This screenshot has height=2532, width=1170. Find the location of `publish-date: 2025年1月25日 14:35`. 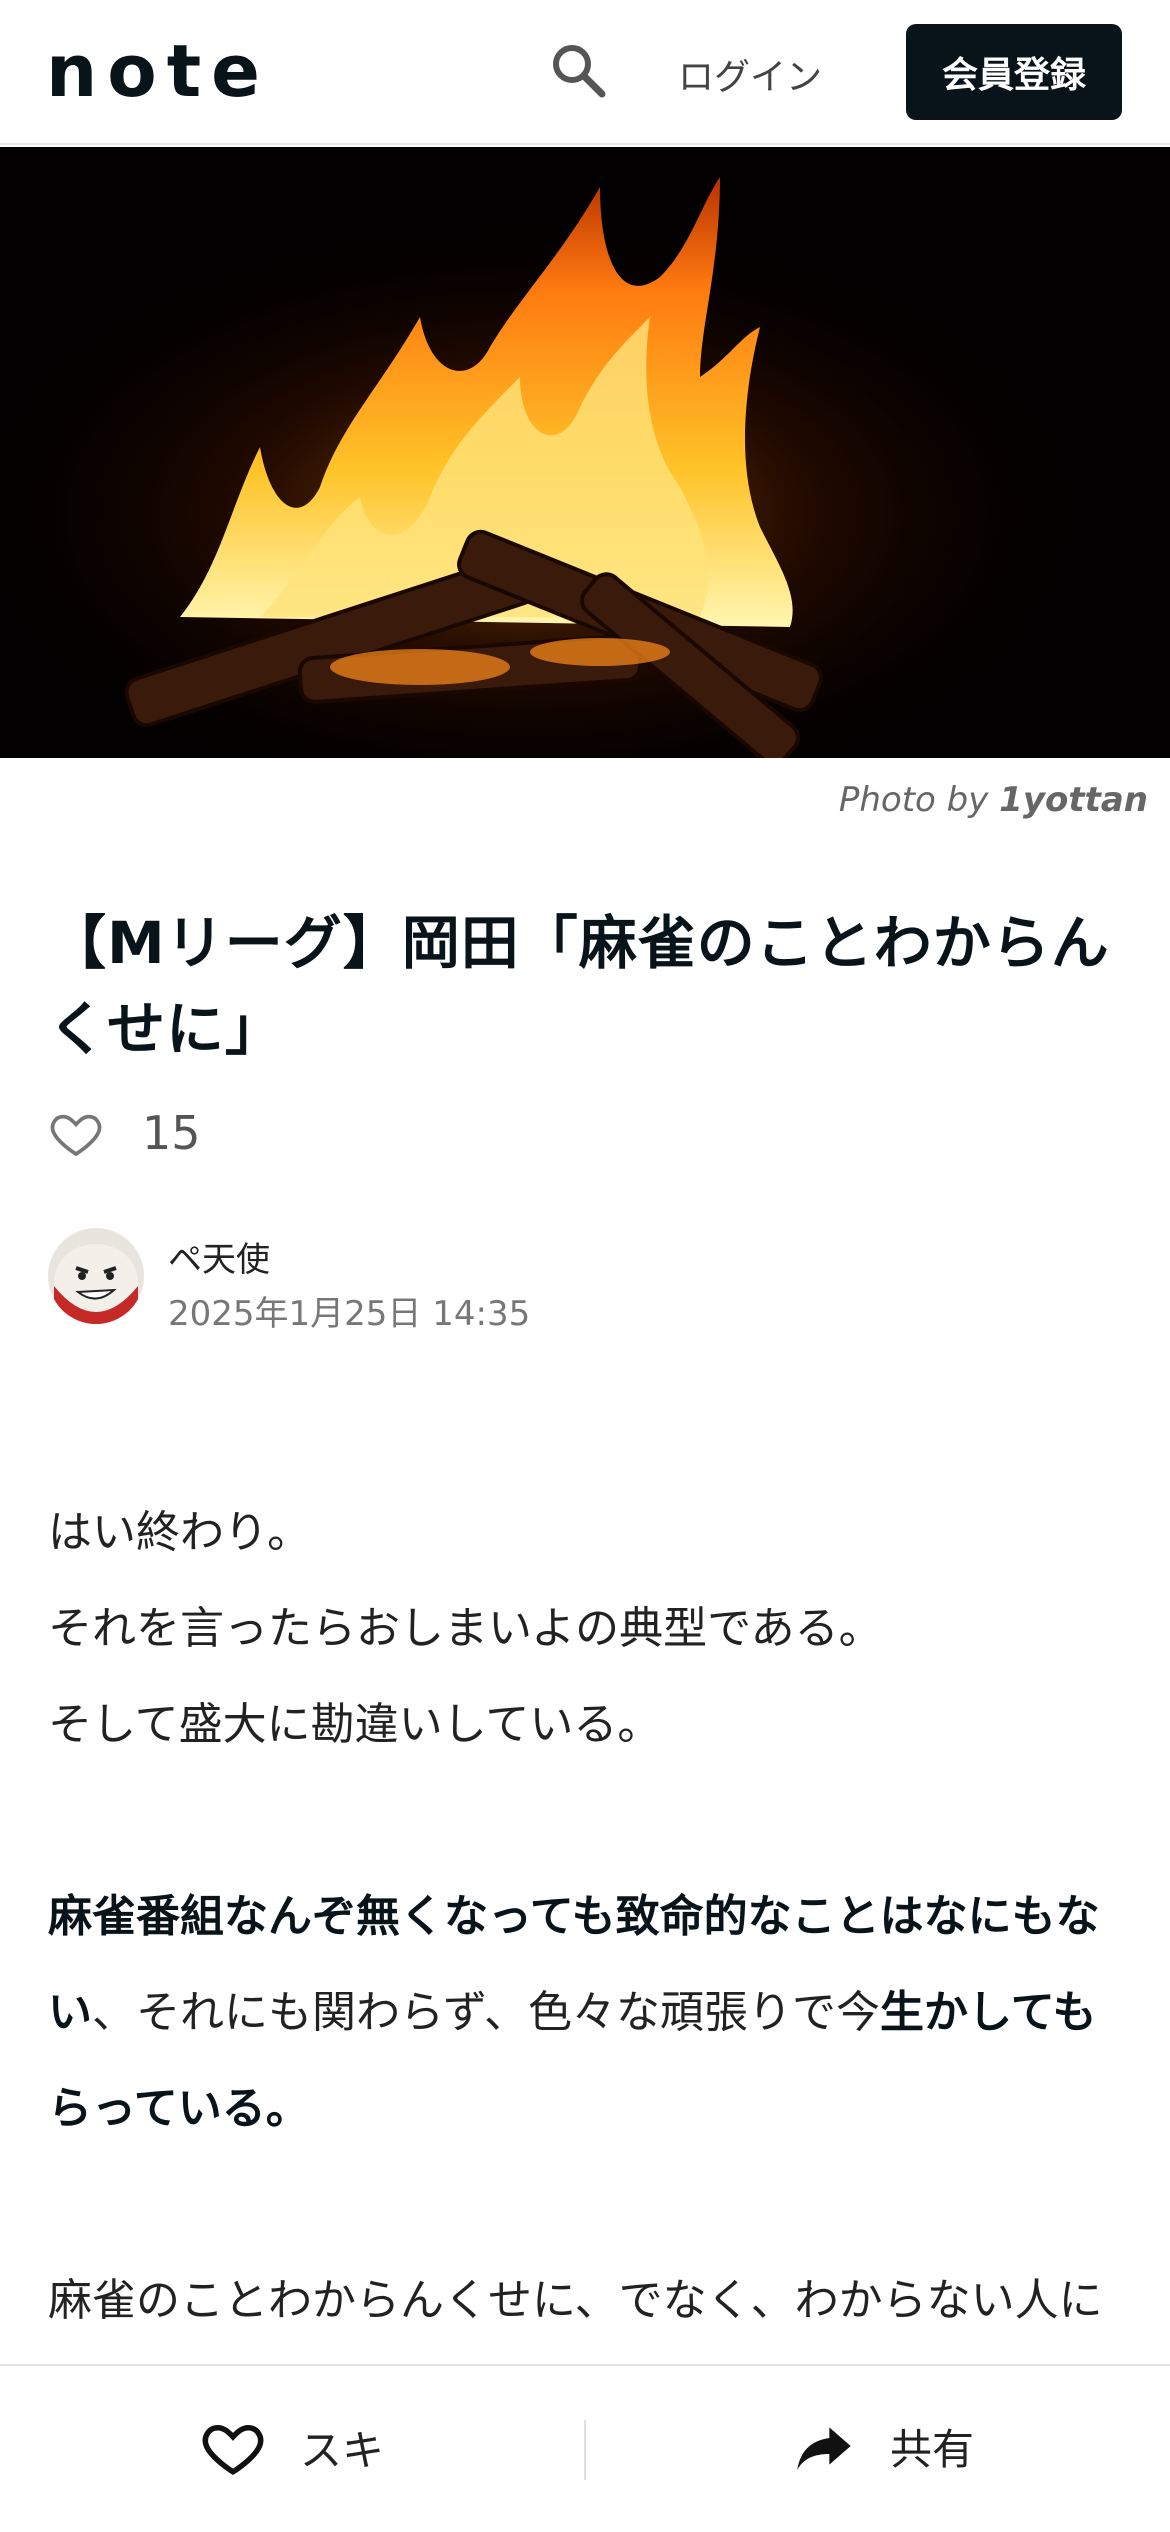

publish-date: 2025年1月25日 14:35 is located at coordinates (349, 1314).